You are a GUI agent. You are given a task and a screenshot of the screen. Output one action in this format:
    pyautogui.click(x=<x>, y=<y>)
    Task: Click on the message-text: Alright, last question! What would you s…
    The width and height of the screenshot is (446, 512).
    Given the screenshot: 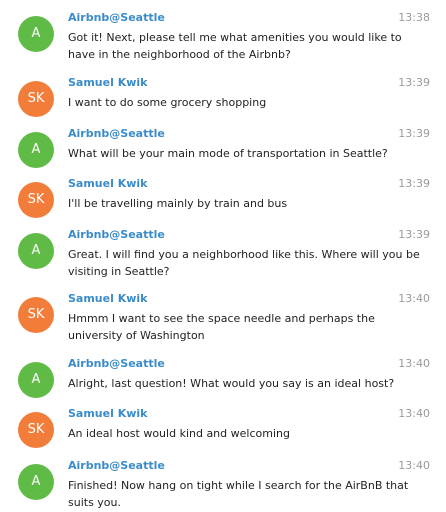 What is the action you would take?
    pyautogui.click(x=231, y=383)
    